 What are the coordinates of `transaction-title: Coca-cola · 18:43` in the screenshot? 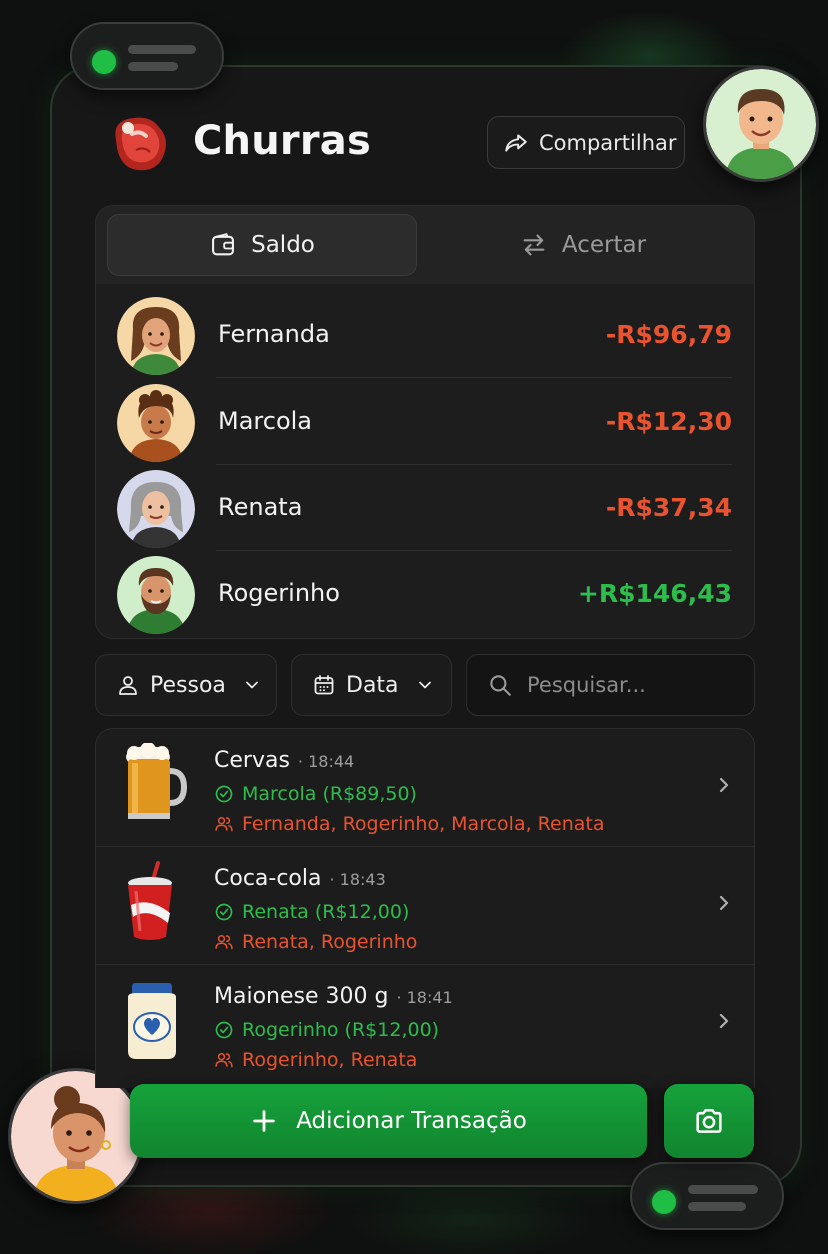 It's located at (300, 878).